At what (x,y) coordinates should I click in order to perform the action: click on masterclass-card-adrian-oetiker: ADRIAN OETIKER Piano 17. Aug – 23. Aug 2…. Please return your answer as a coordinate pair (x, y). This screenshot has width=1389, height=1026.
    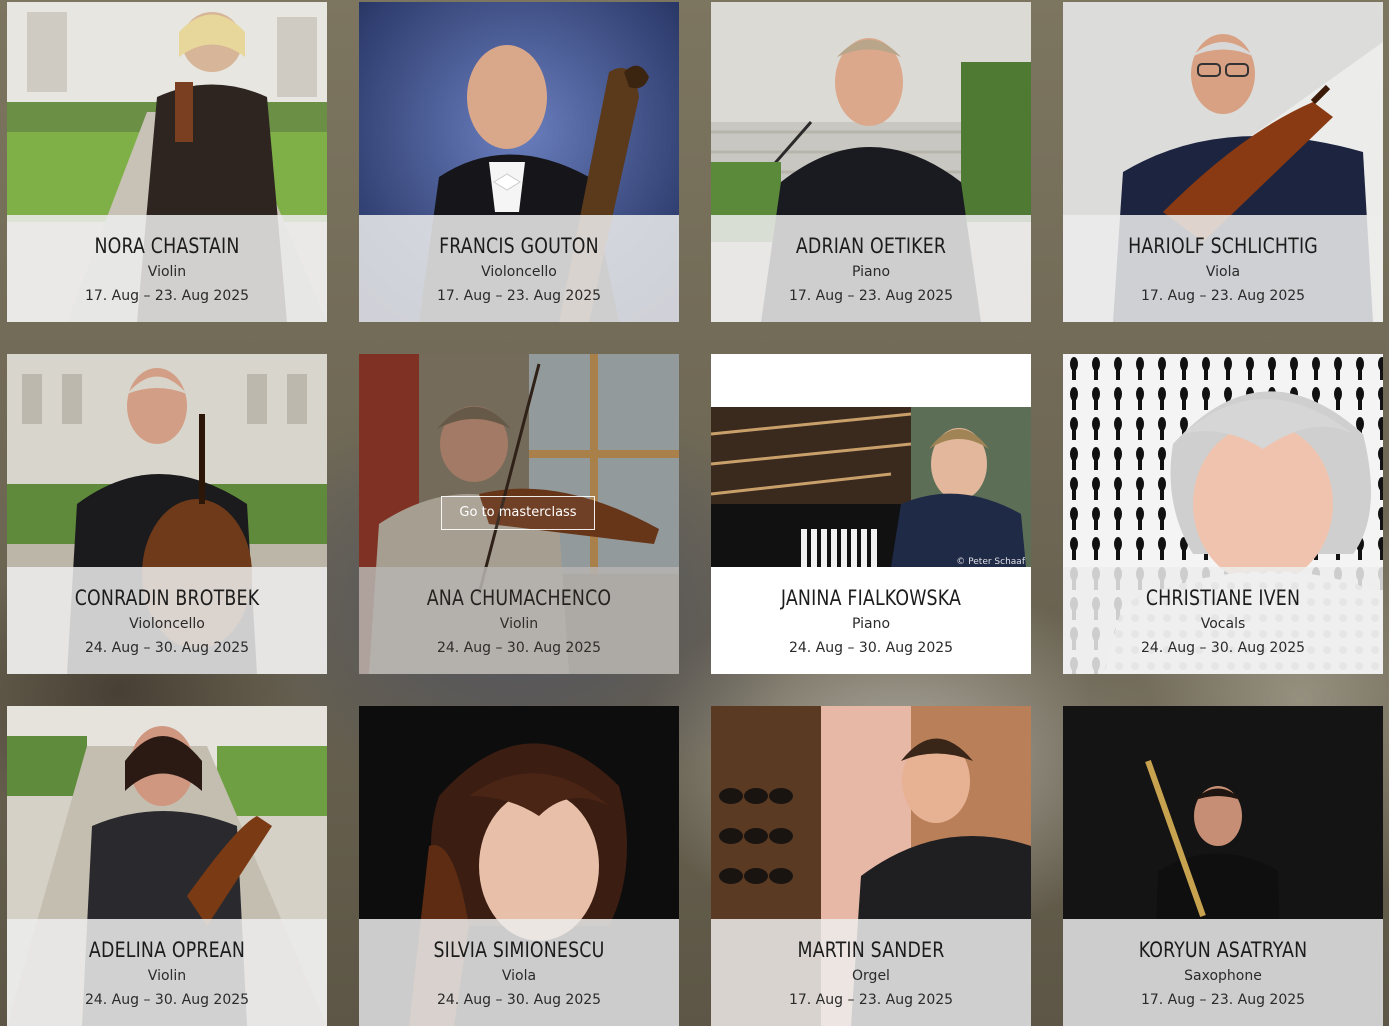
    Looking at the image, I should click on (871, 162).